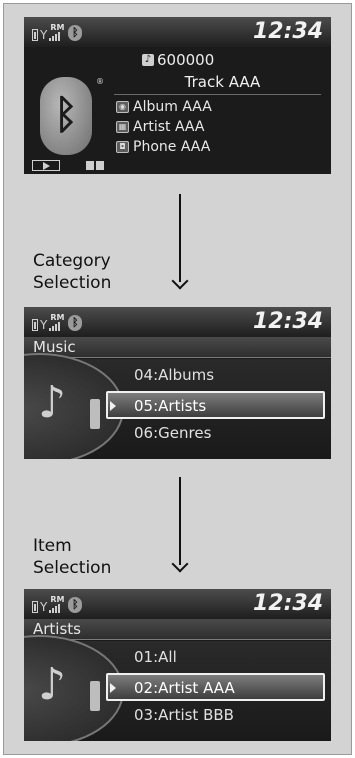 The height and width of the screenshot is (758, 355). What do you see at coordinates (122, 127) in the screenshot?
I see `artist-icon: ▦` at bounding box center [122, 127].